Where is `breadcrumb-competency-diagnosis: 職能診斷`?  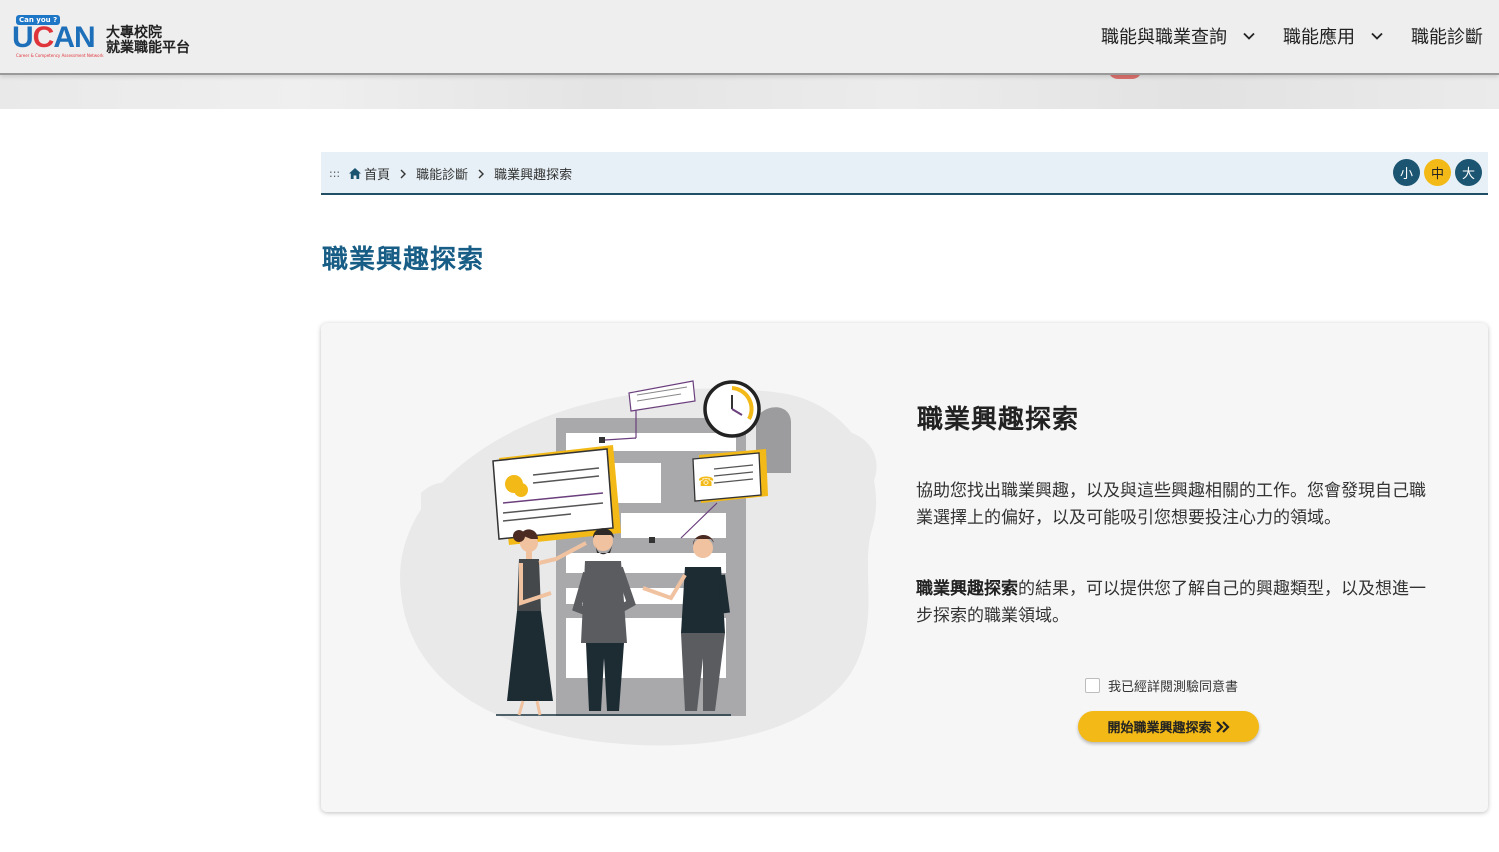
breadcrumb-competency-diagnosis: 職能診斷 is located at coordinates (442, 173).